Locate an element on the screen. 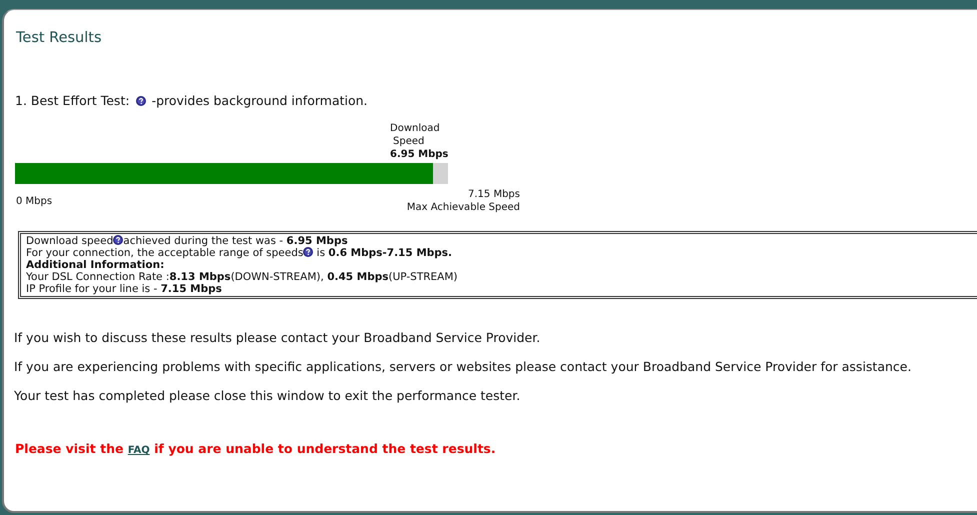 This screenshot has width=977, height=515. faq-link: FAQ is located at coordinates (139, 450).